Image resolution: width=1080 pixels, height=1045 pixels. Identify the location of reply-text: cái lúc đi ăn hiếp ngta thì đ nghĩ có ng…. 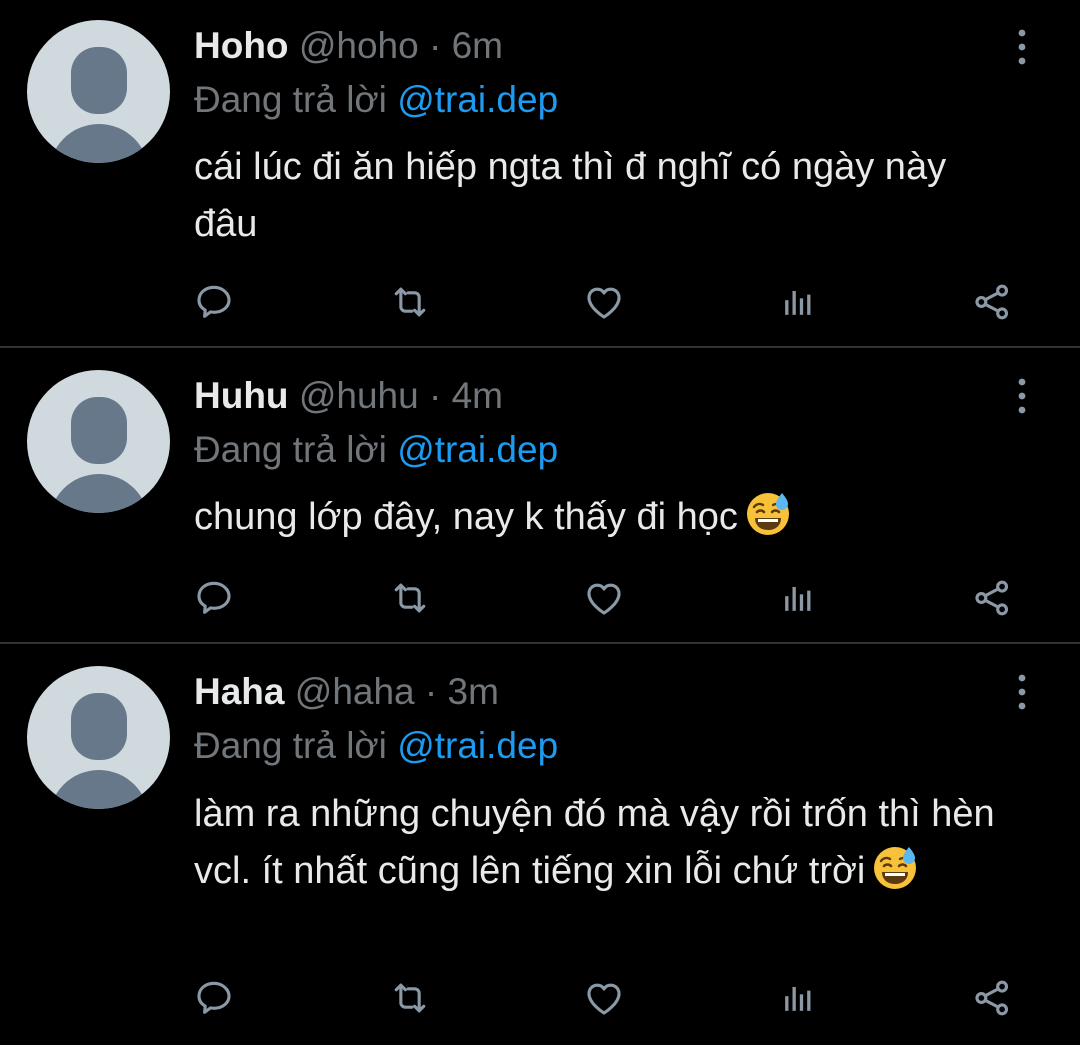
(570, 195).